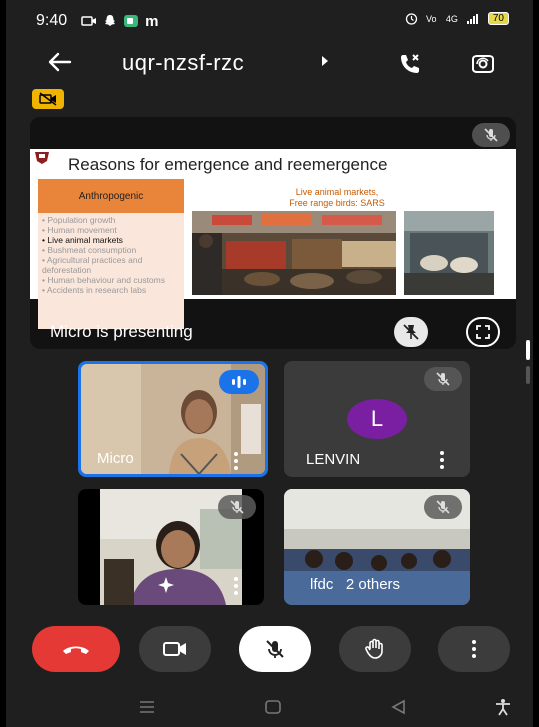 The width and height of the screenshot is (539, 727). Describe the element at coordinates (60, 62) in the screenshot. I see `back-arrow-icon` at that location.